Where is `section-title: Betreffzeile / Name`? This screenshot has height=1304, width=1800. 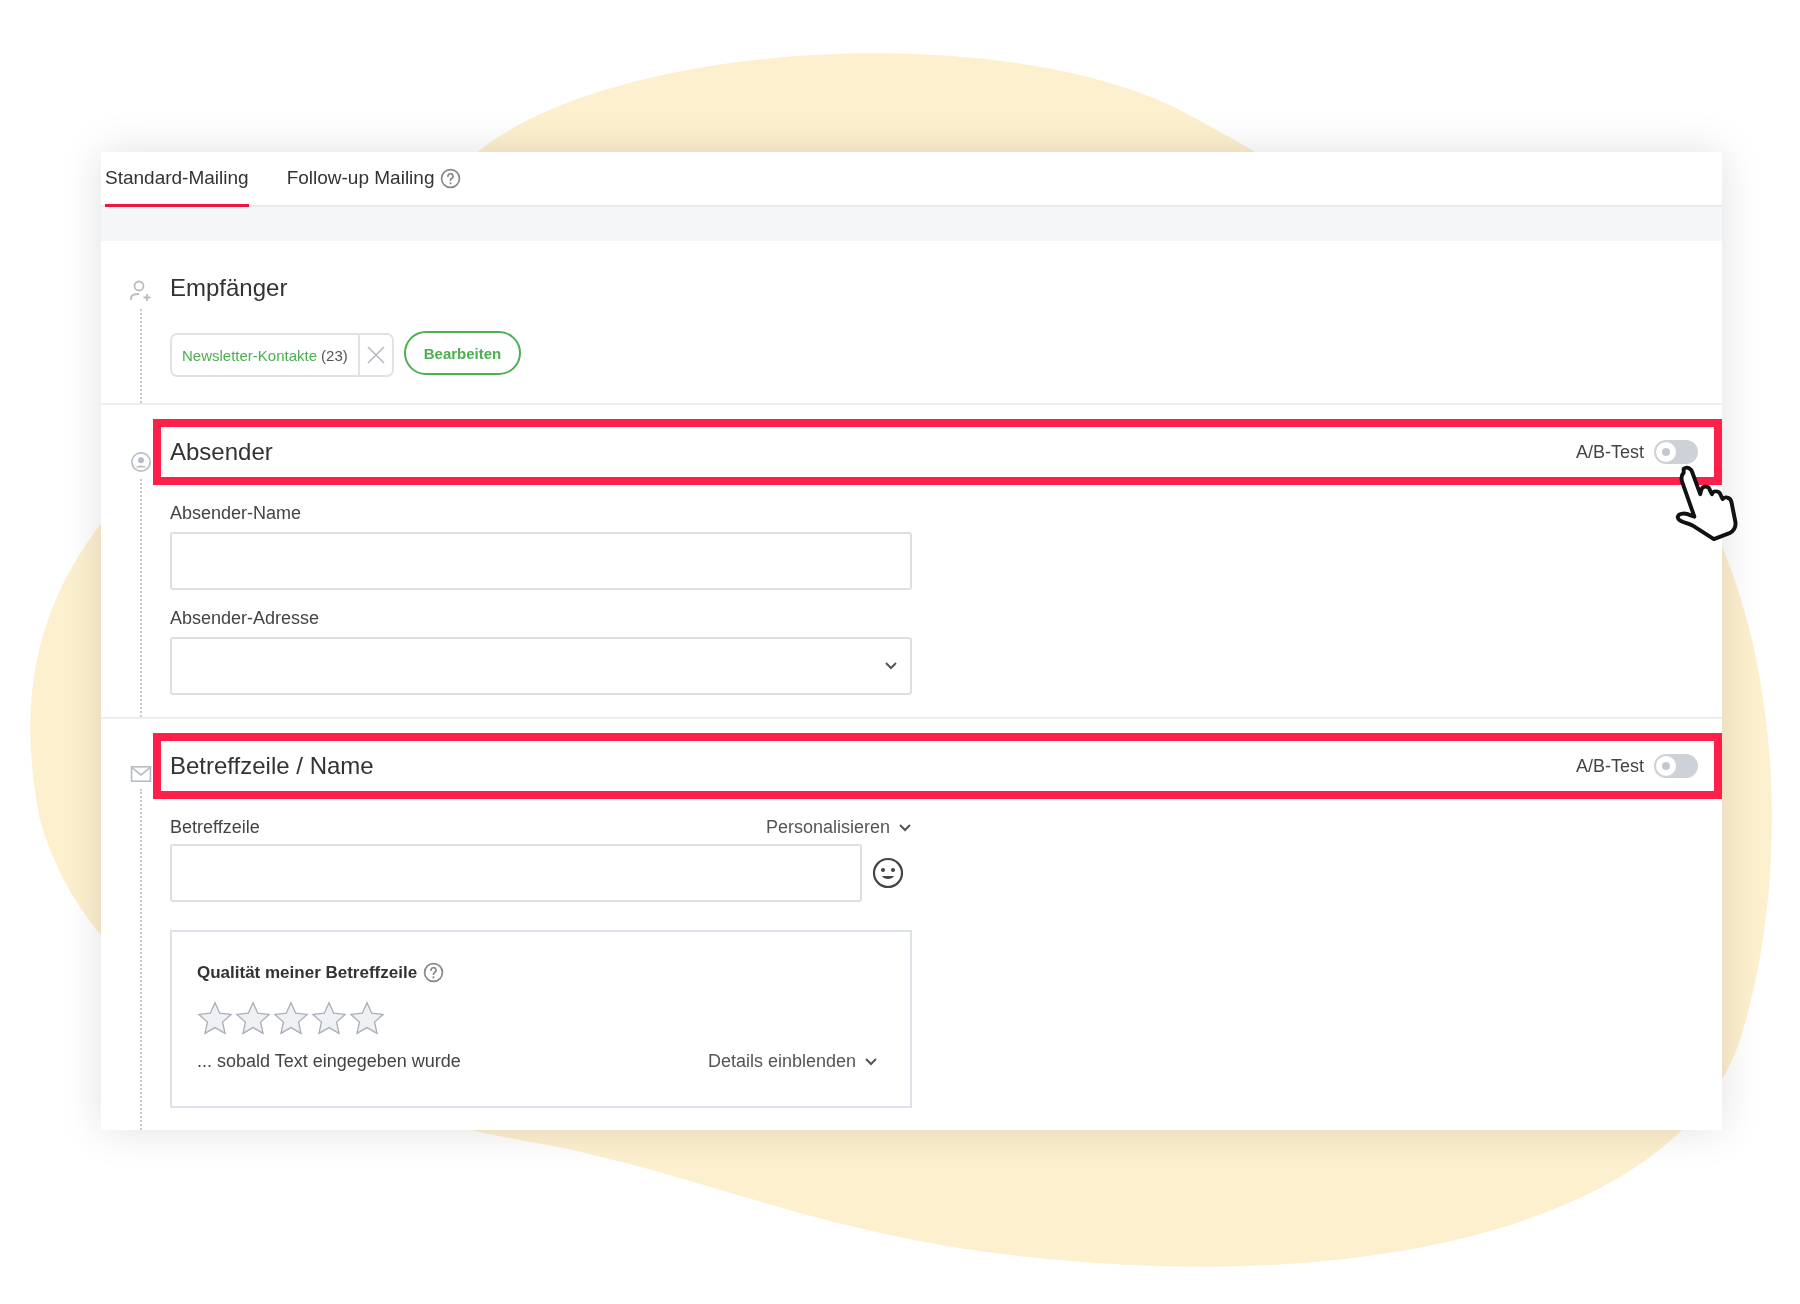
section-title: Betreffzeile / Name is located at coordinates (272, 766).